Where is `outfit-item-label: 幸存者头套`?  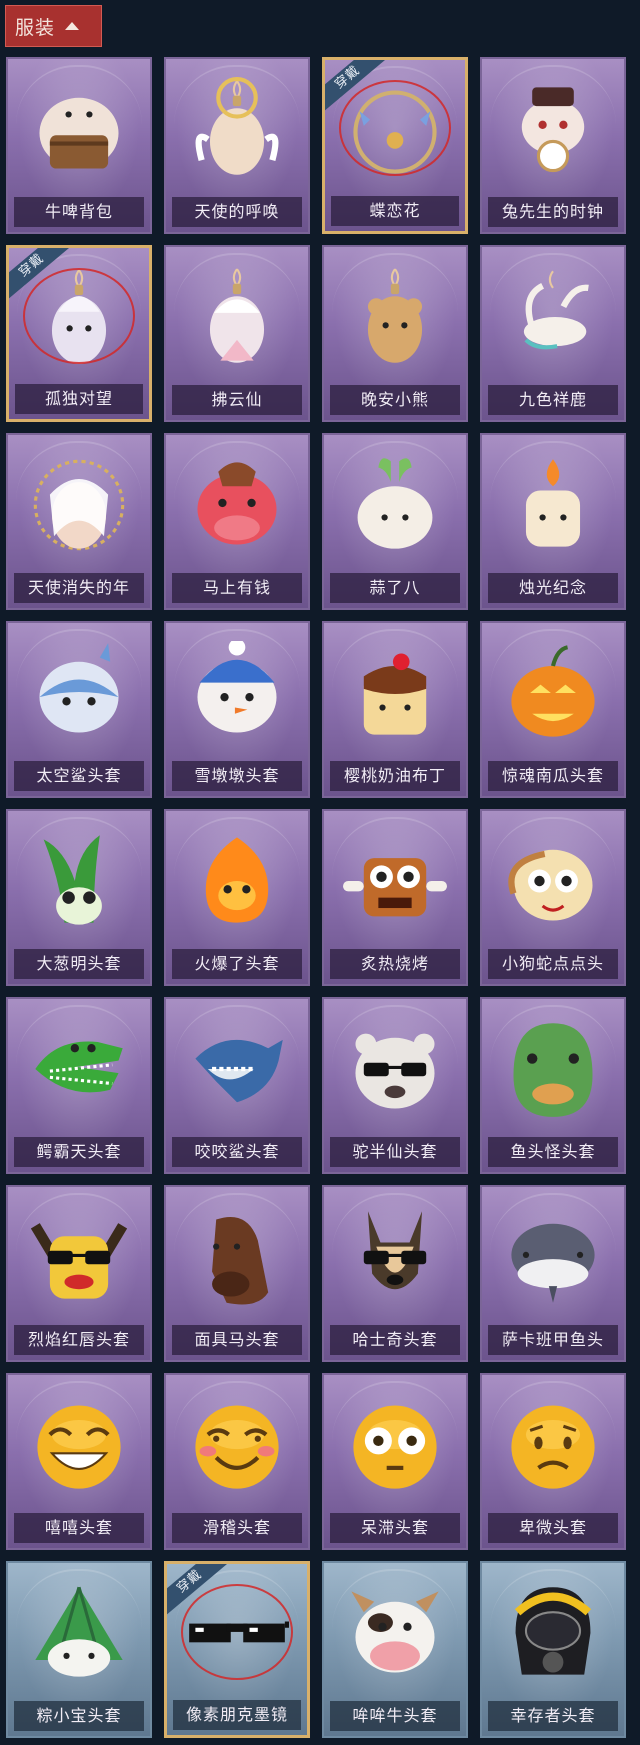
outfit-item-label: 幸存者头套 is located at coordinates (553, 1716).